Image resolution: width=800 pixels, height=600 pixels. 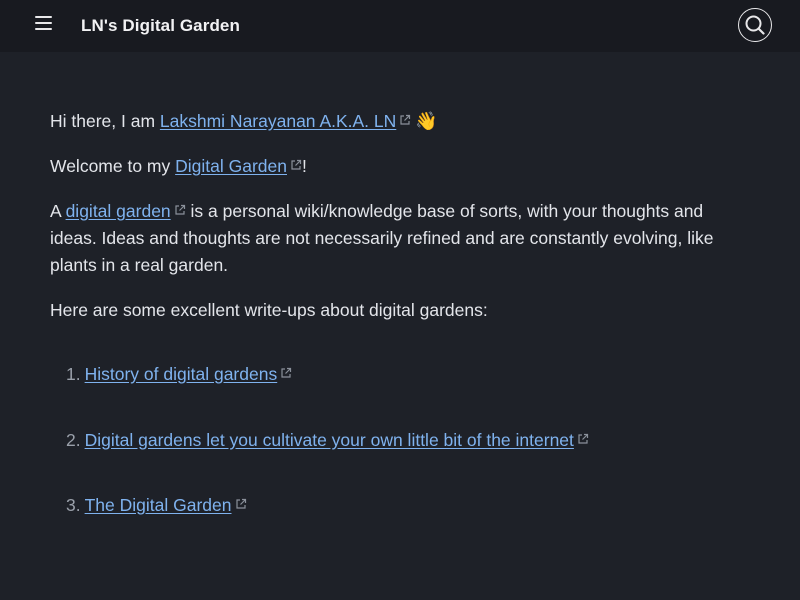 I want to click on list-number: 3., so click(x=73, y=505).